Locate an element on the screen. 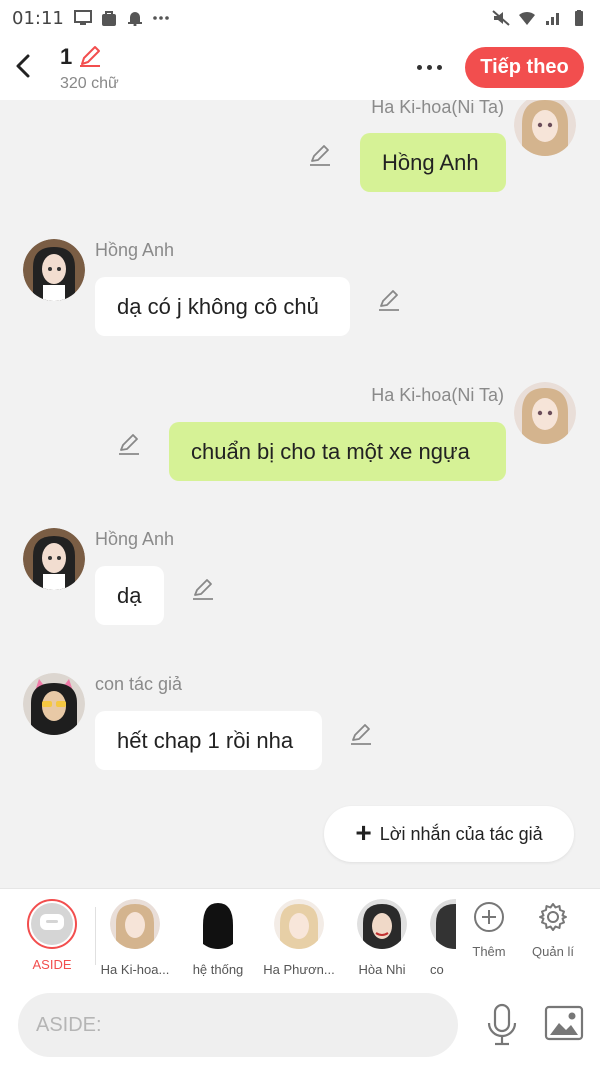  character-name: ASIDE is located at coordinates (52, 964).